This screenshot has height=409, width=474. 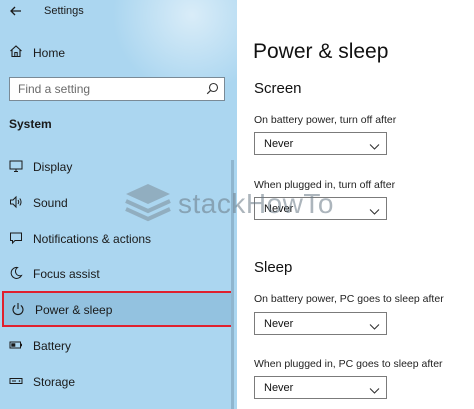 I want to click on sleep-battery-dropdown: Never, so click(x=320, y=323).